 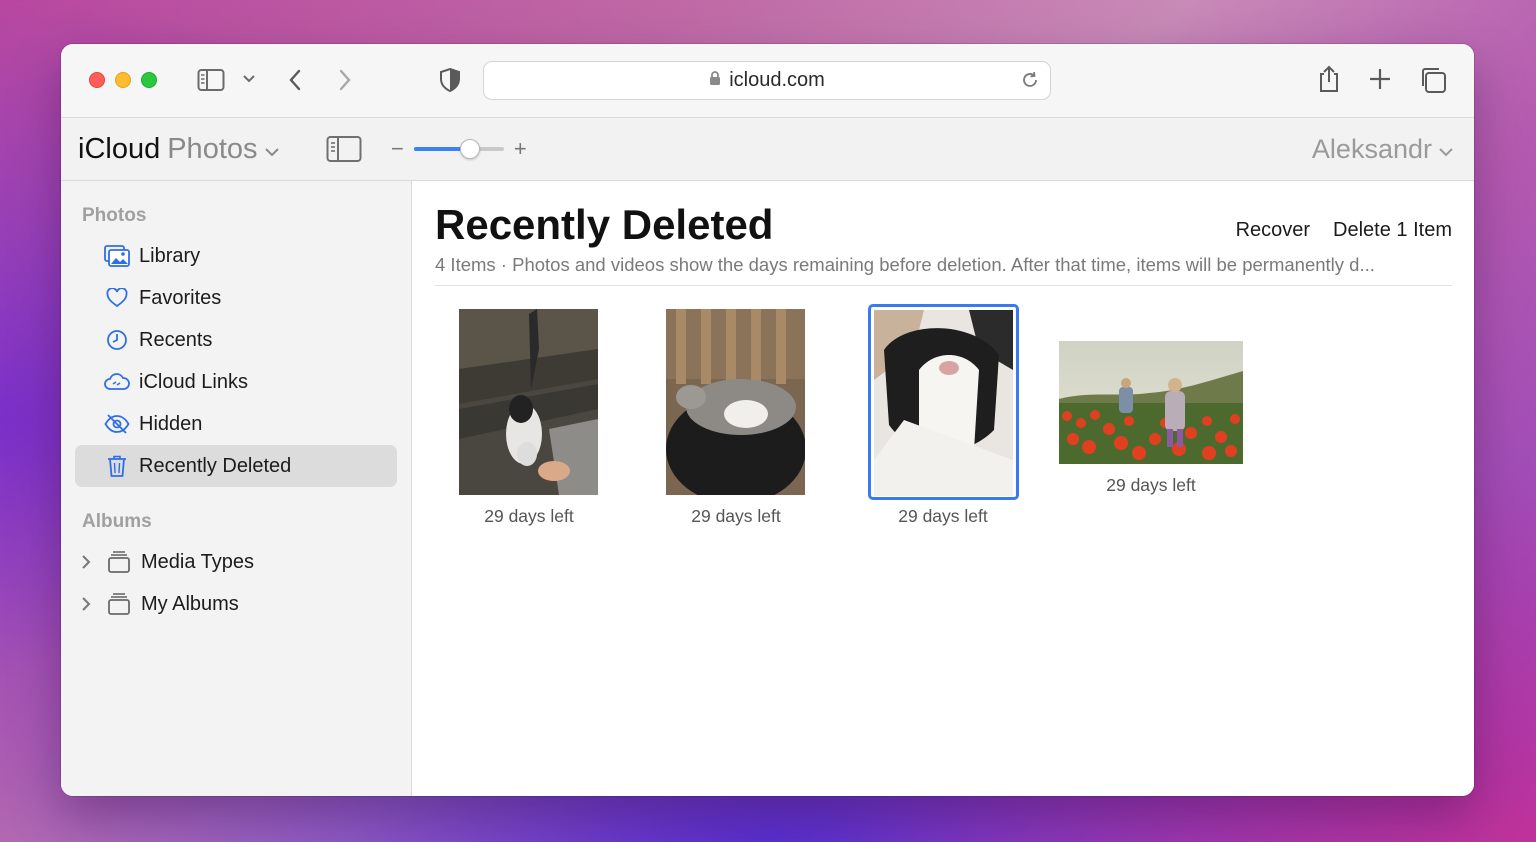 I want to click on share-icon, so click(x=1329, y=79).